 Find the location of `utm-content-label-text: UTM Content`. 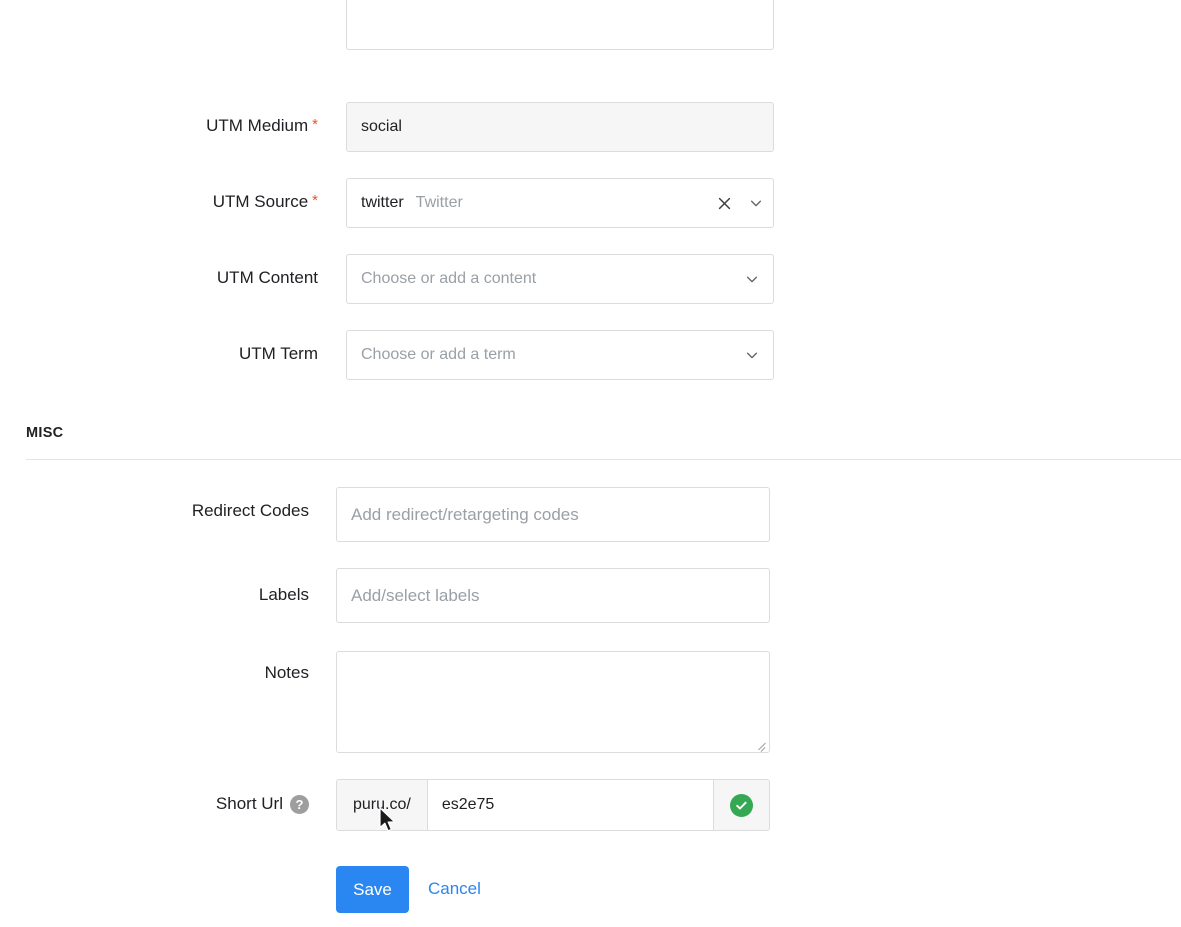

utm-content-label-text: UTM Content is located at coordinates (267, 277).